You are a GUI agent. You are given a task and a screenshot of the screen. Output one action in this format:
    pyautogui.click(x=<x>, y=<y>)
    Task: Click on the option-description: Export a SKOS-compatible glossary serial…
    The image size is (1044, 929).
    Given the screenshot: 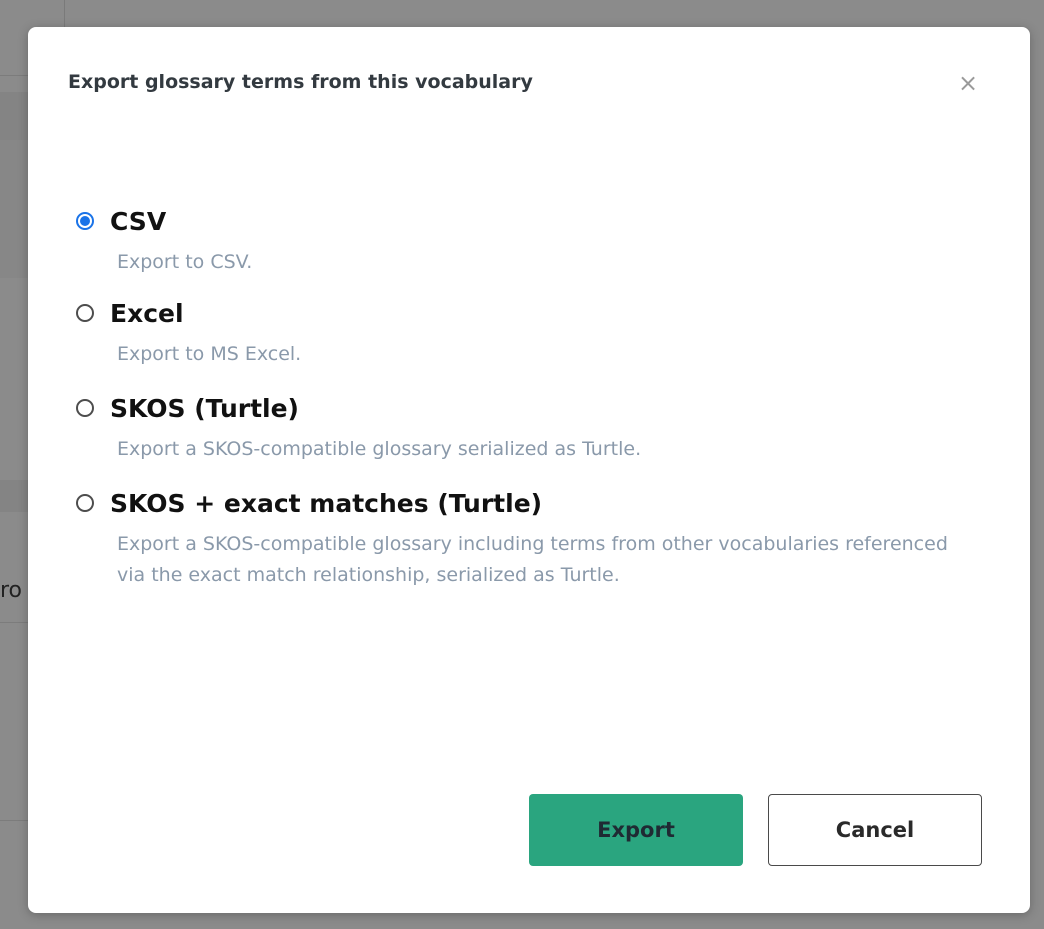 What is the action you would take?
    pyautogui.click(x=379, y=449)
    